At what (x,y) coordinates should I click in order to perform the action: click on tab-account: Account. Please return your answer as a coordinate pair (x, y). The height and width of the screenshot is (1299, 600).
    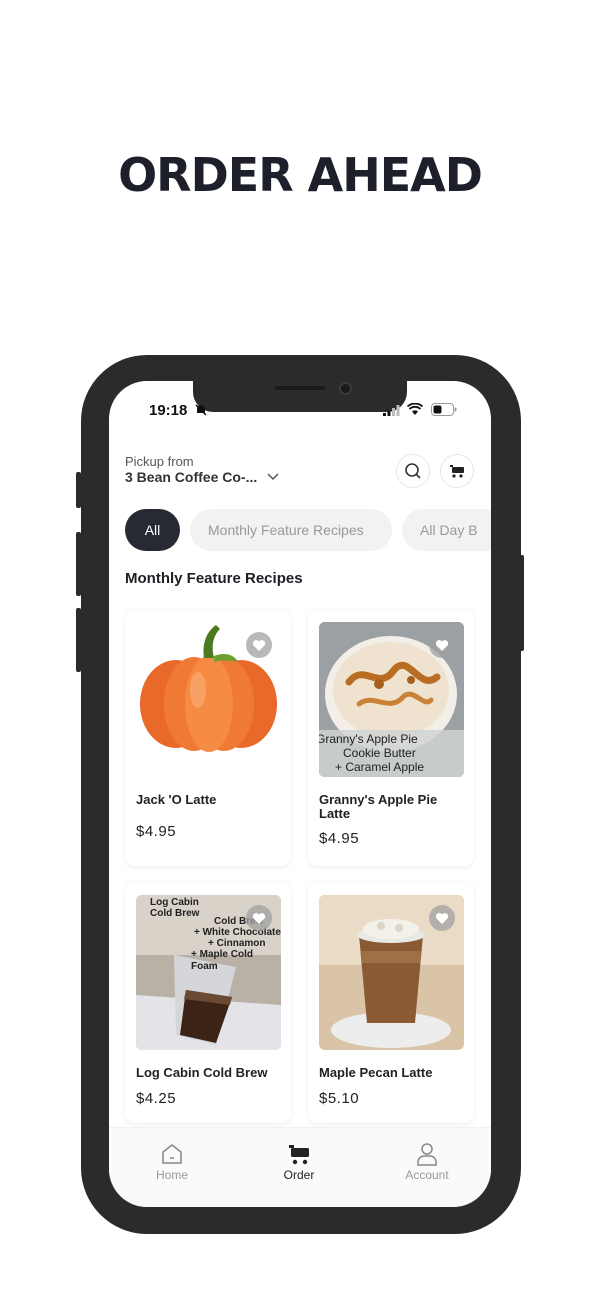
    Looking at the image, I should click on (427, 1162).